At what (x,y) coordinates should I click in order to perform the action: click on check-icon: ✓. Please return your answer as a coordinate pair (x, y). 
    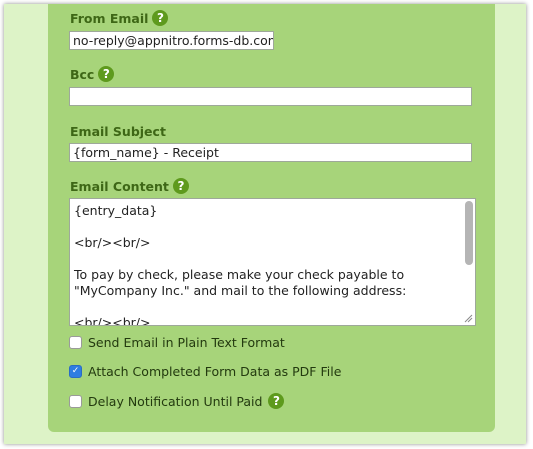
    Looking at the image, I should click on (75, 371).